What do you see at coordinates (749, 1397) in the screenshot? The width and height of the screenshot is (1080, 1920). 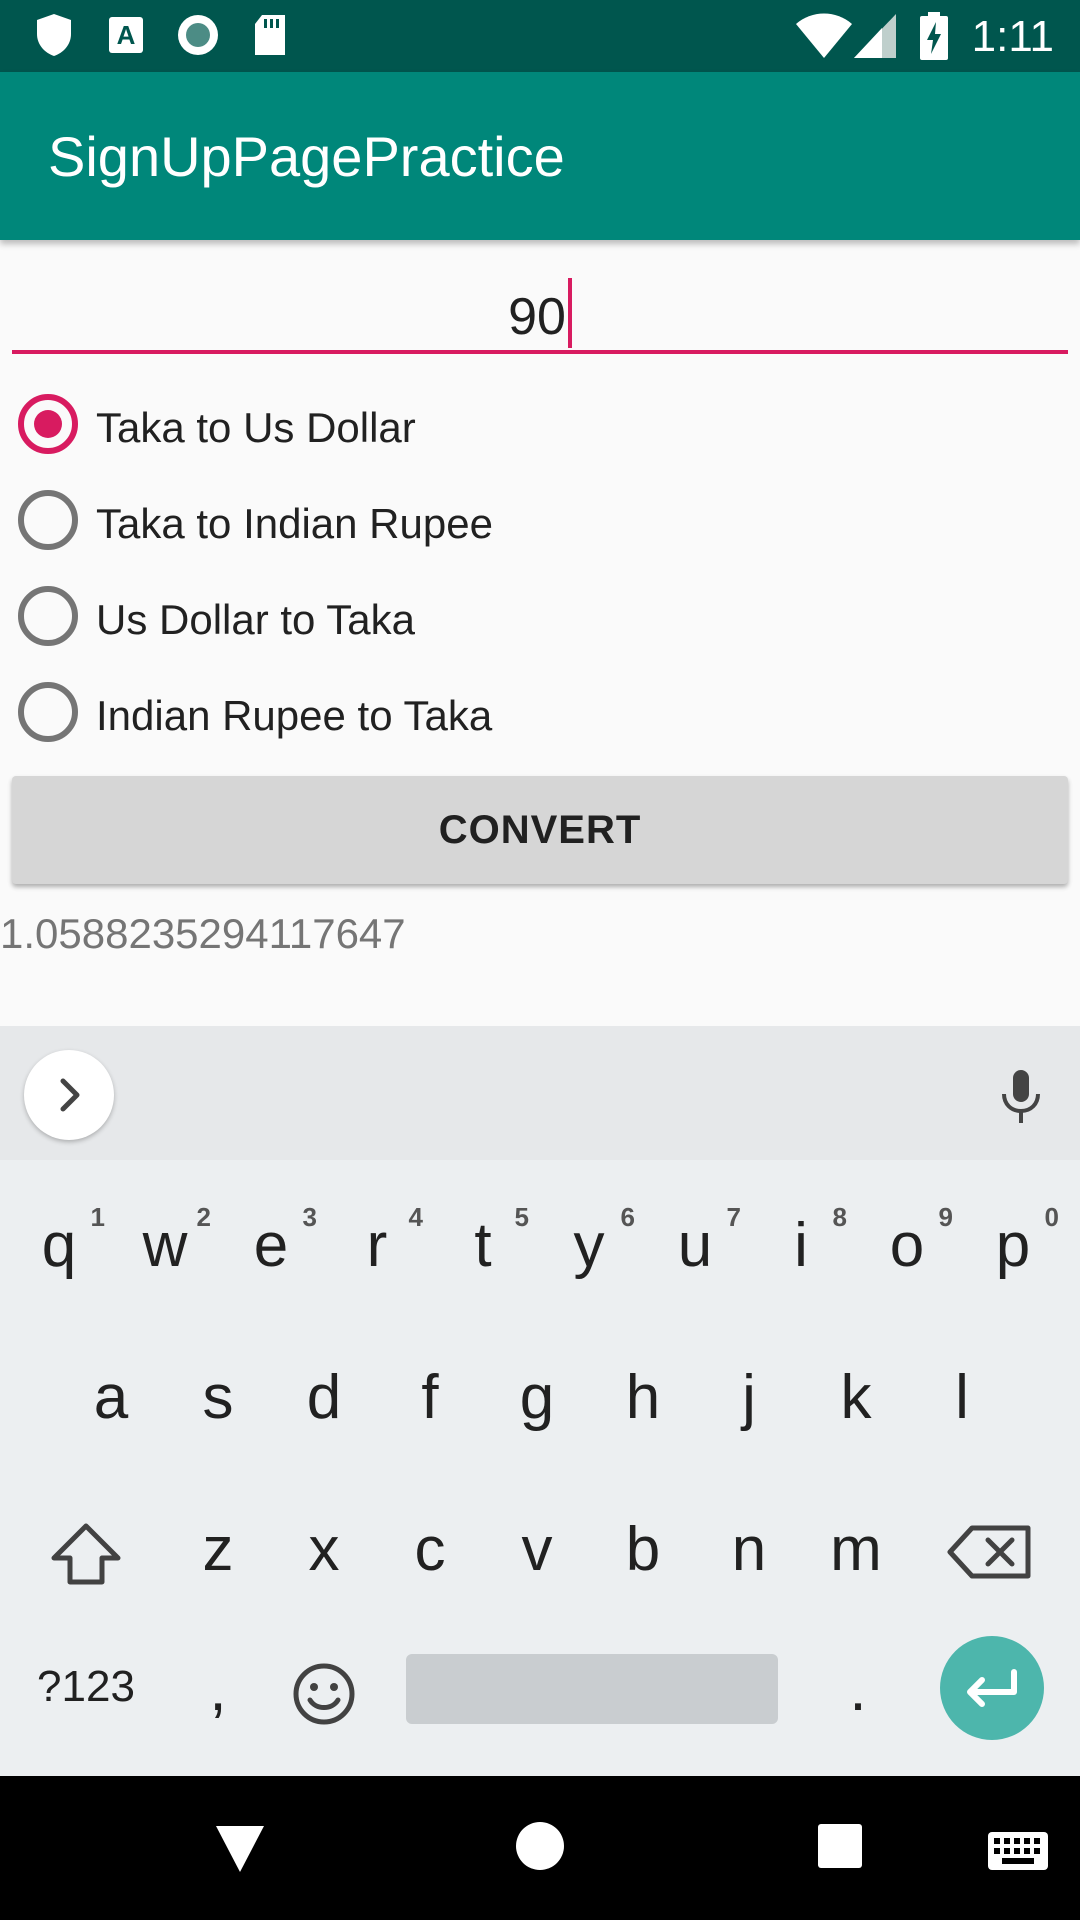 I see `key-j: j` at bounding box center [749, 1397].